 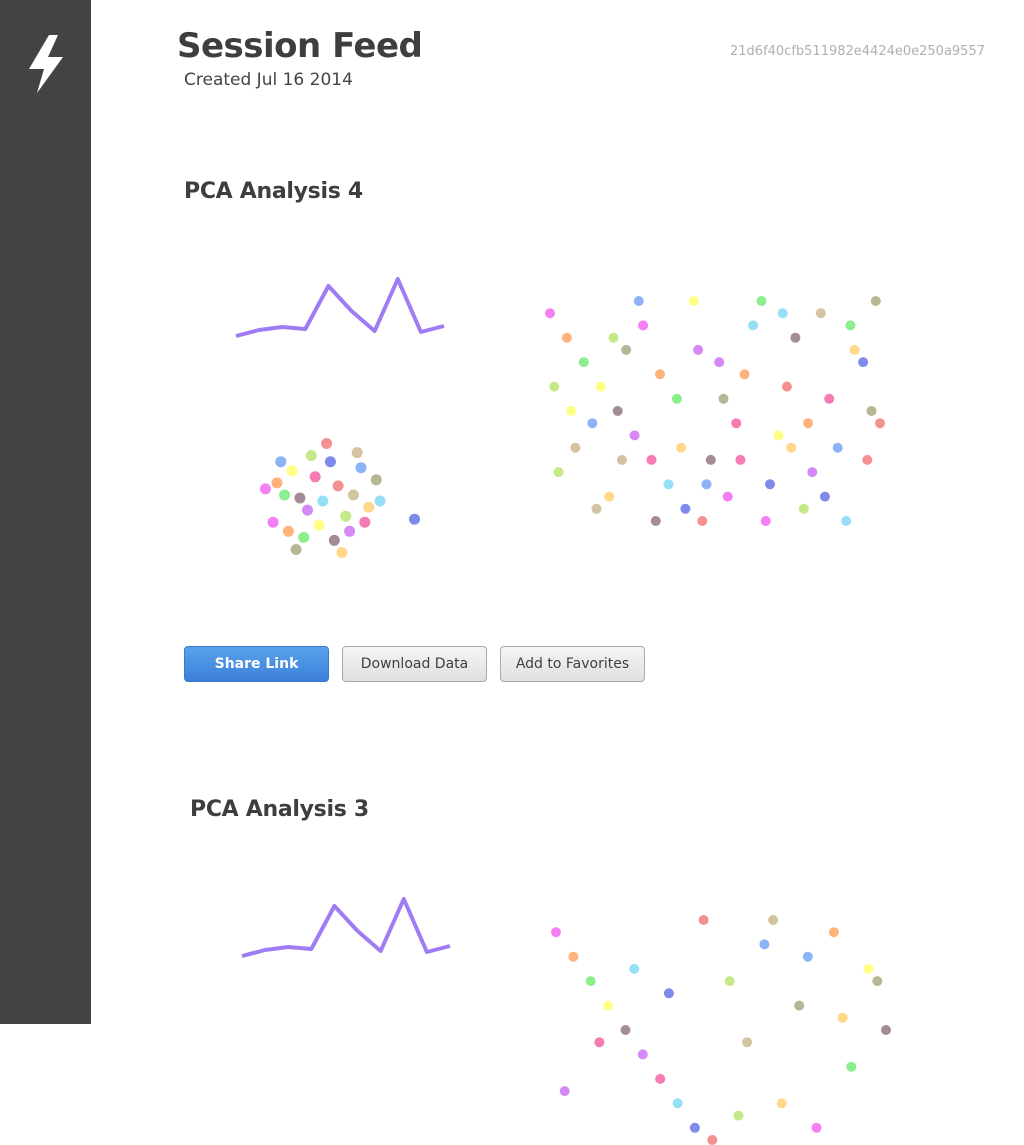 I want to click on cluster-scatter, so click(x=340, y=498).